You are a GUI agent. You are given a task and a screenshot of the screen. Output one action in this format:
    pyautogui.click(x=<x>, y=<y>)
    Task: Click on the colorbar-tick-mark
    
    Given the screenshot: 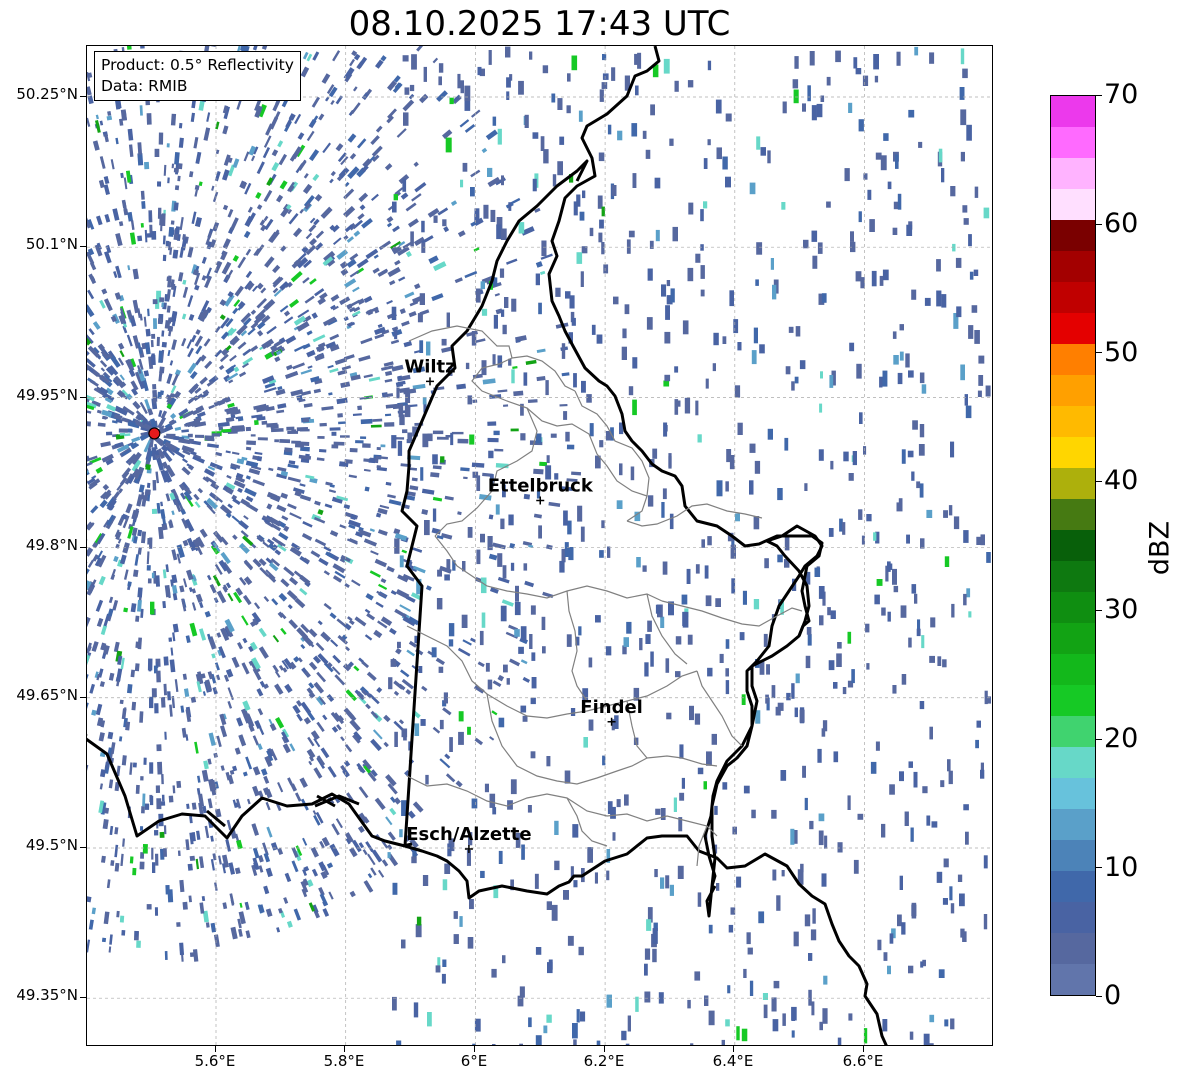 What is the action you would take?
    pyautogui.click(x=1099, y=610)
    